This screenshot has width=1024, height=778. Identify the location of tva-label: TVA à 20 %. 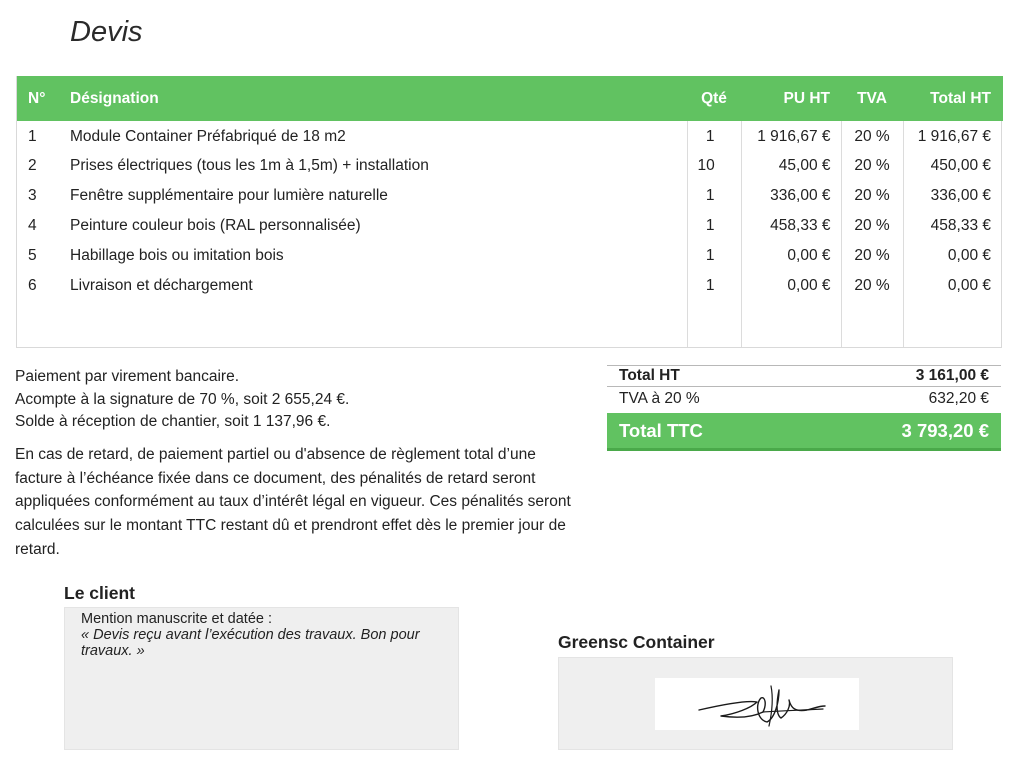
(659, 398).